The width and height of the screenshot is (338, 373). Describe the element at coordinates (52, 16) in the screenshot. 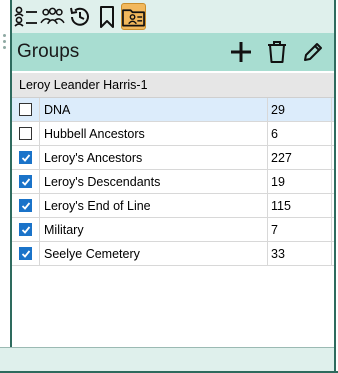

I see `people-group-icon` at that location.